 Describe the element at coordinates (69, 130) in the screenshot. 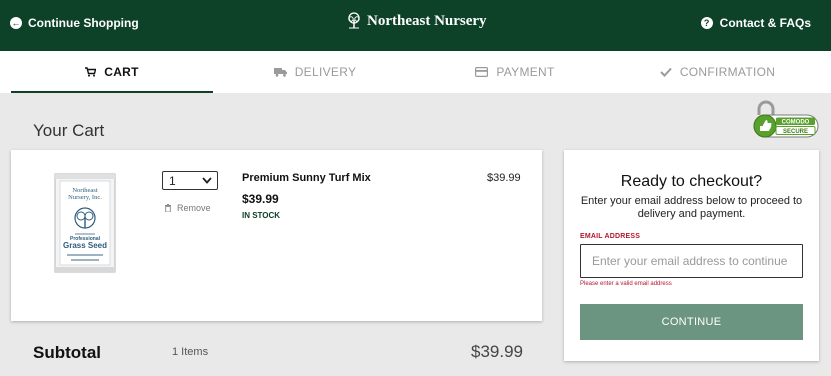

I see `cart-title: Your Cart` at that location.